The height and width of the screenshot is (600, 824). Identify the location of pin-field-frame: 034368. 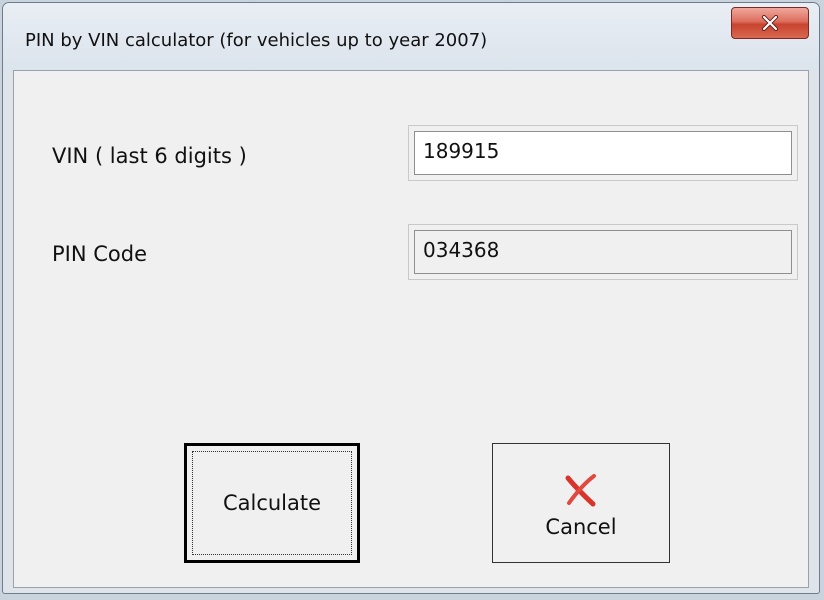
(603, 252).